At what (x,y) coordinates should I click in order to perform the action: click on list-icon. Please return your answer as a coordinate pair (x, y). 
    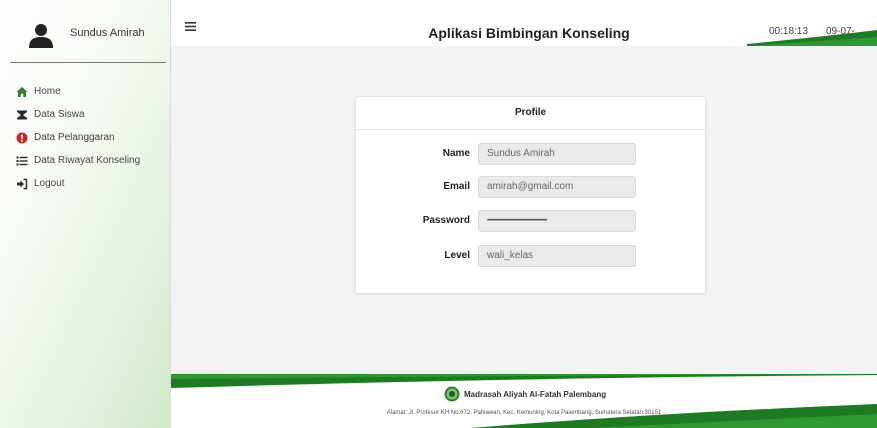
    Looking at the image, I should click on (22, 160).